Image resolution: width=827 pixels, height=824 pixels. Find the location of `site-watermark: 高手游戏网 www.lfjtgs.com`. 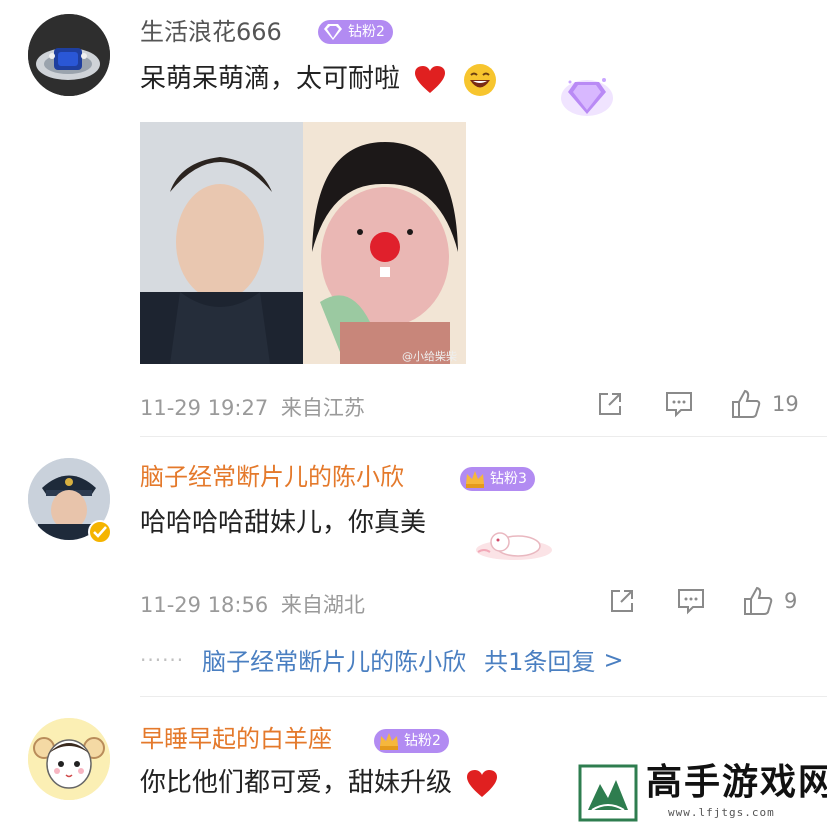

site-watermark: 高手游戏网 www.lfjtgs.com is located at coordinates (702, 792).